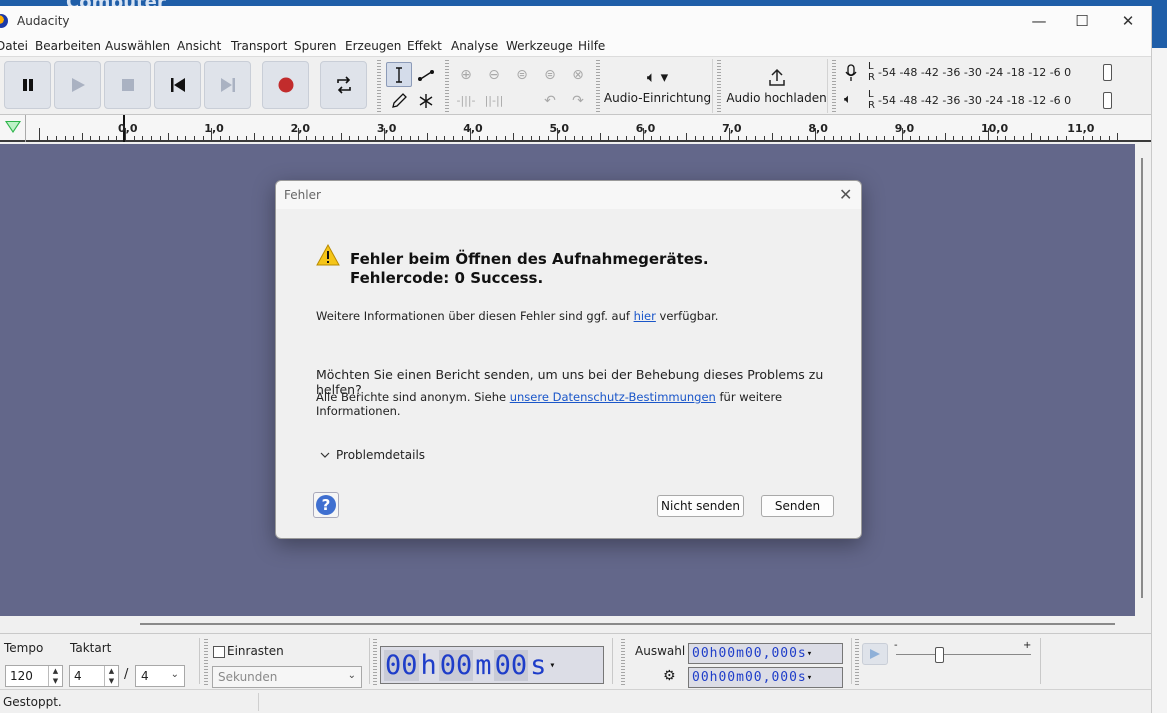  I want to click on undo-button: ↶, so click(550, 100).